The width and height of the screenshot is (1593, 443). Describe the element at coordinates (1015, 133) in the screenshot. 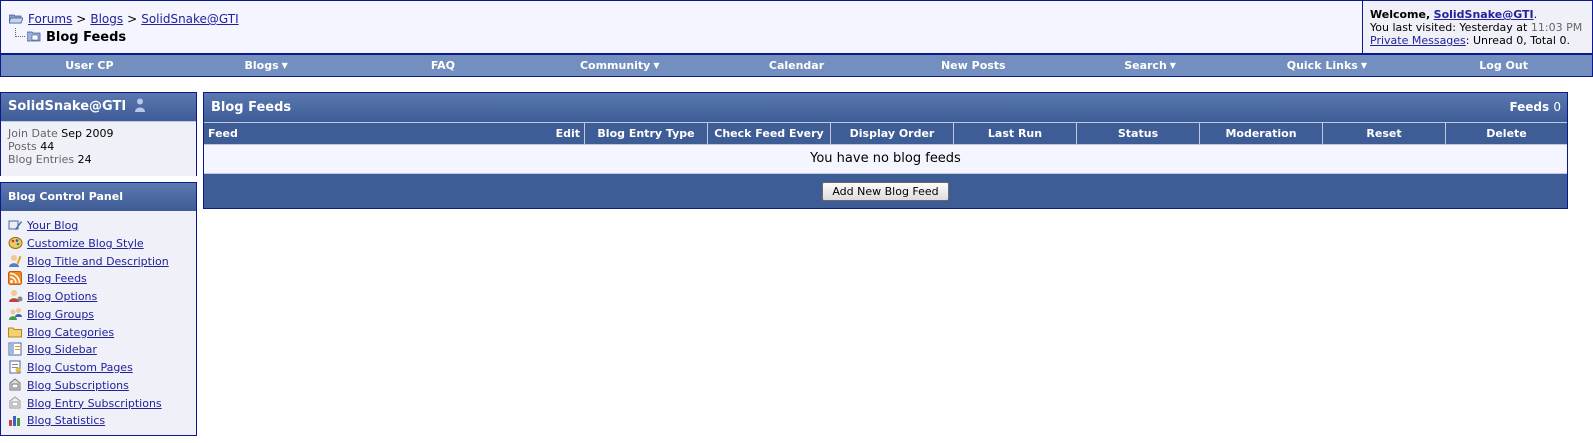

I see `column-last-run: Last Run` at that location.